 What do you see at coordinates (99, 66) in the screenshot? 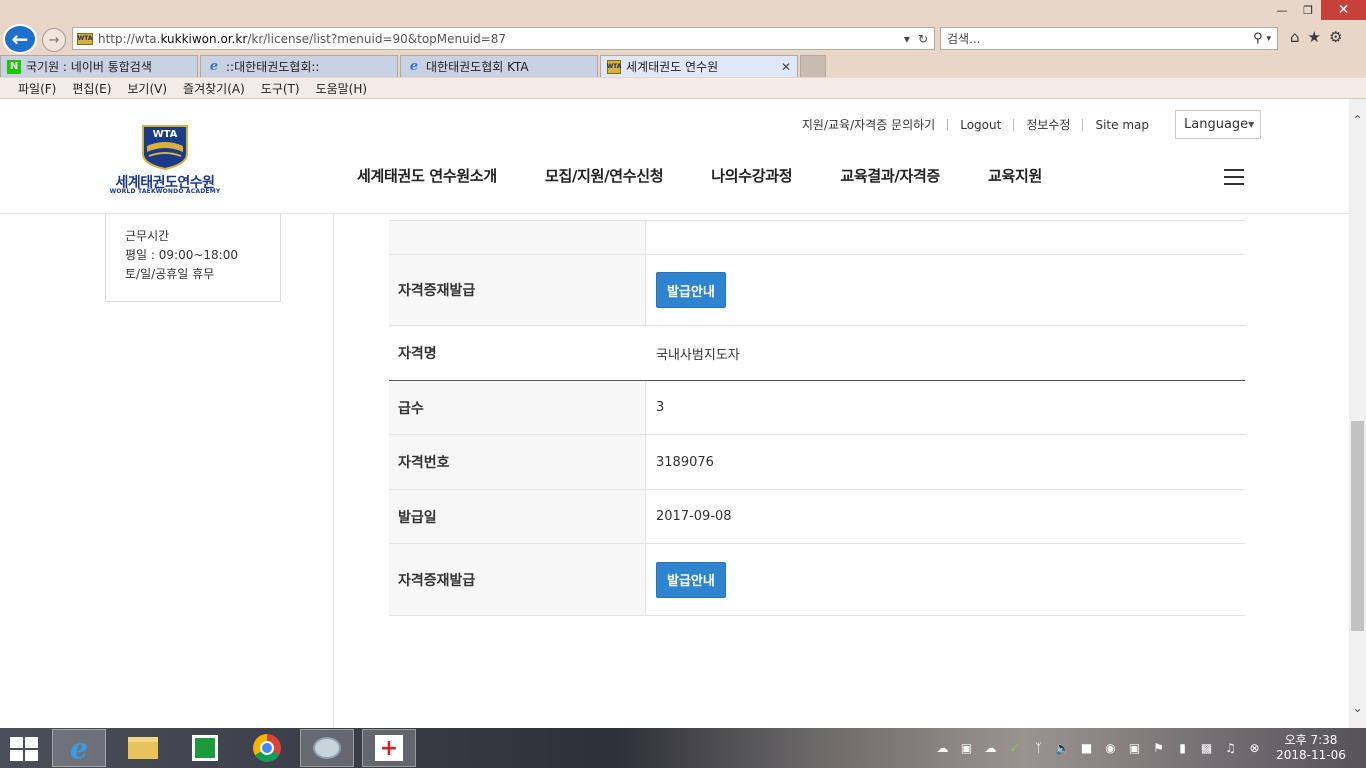
I see `tab-naver: N 국기원 : 네이버 통합검색` at bounding box center [99, 66].